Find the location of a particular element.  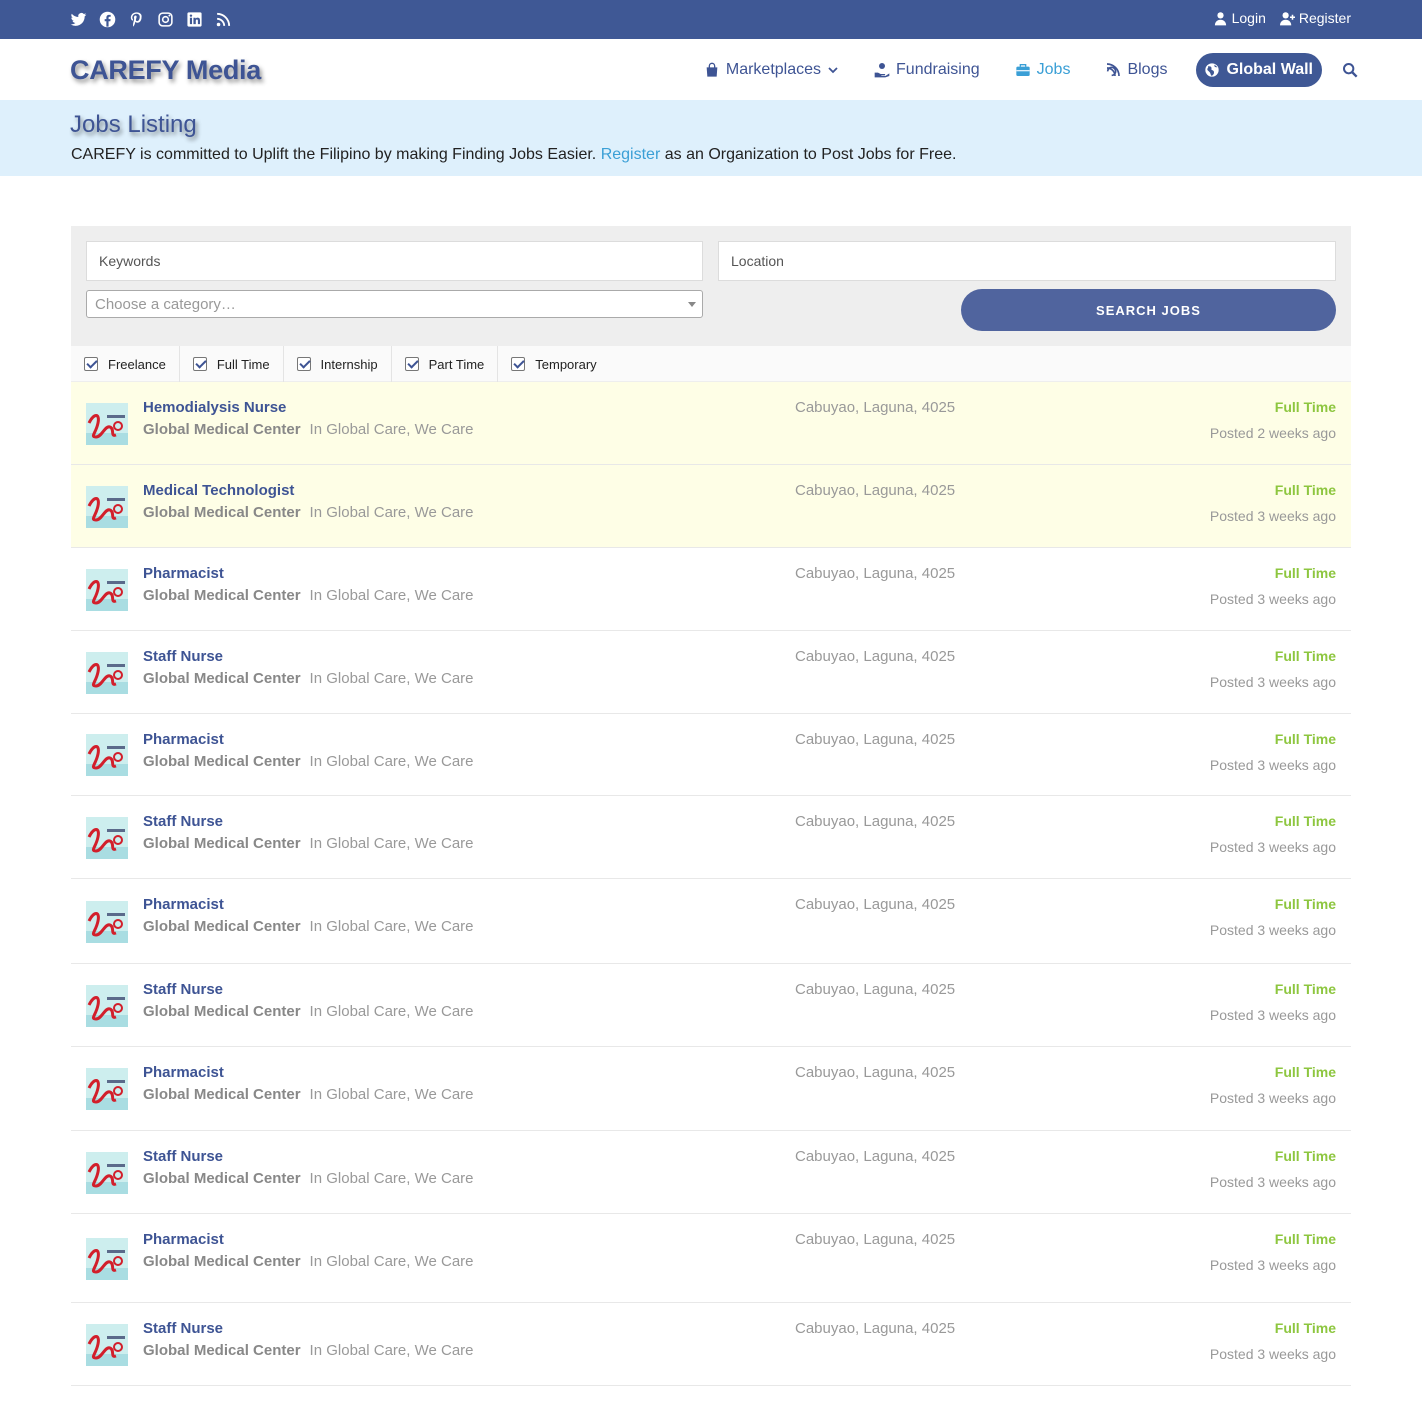

instagram-icon is located at coordinates (165, 19).